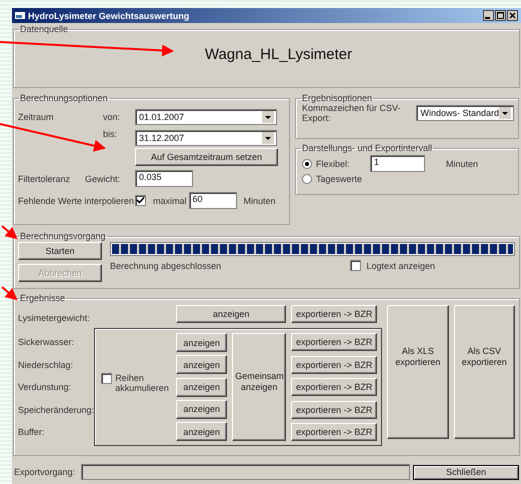  Describe the element at coordinates (44, 29) in the screenshot. I see `group-title: Datenquelle` at that location.